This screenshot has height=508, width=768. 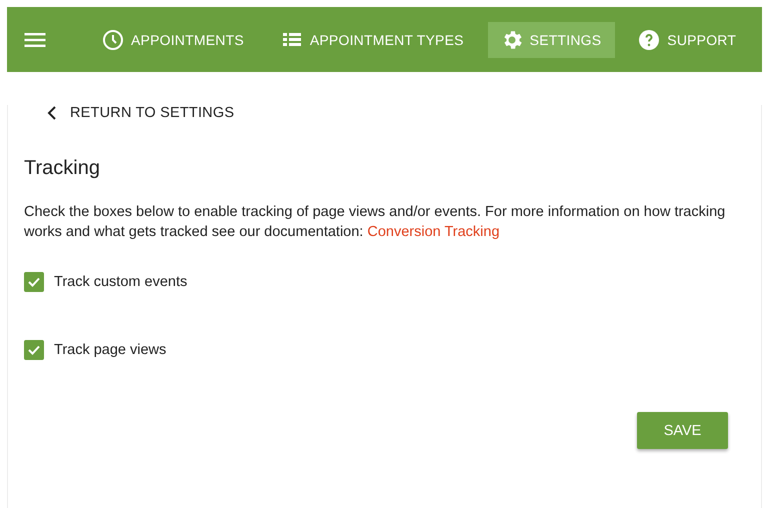 I want to click on nav-tab: SUPPORT, so click(x=687, y=40).